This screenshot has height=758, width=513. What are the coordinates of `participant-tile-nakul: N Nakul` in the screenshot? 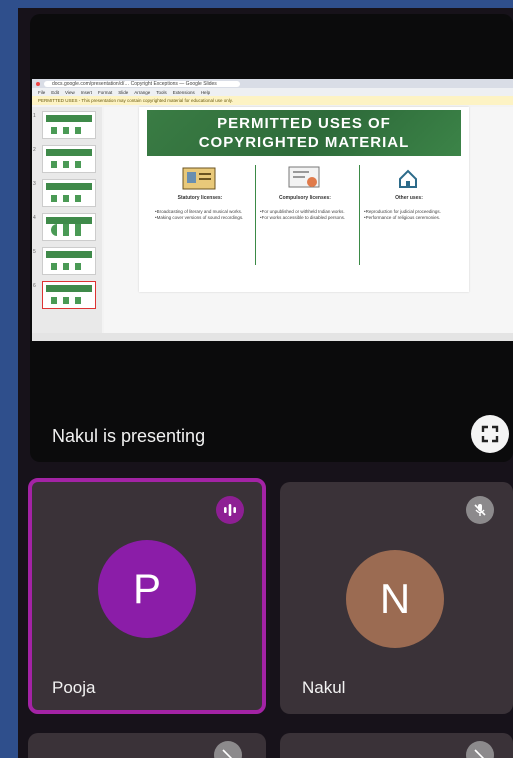 It's located at (396, 598).